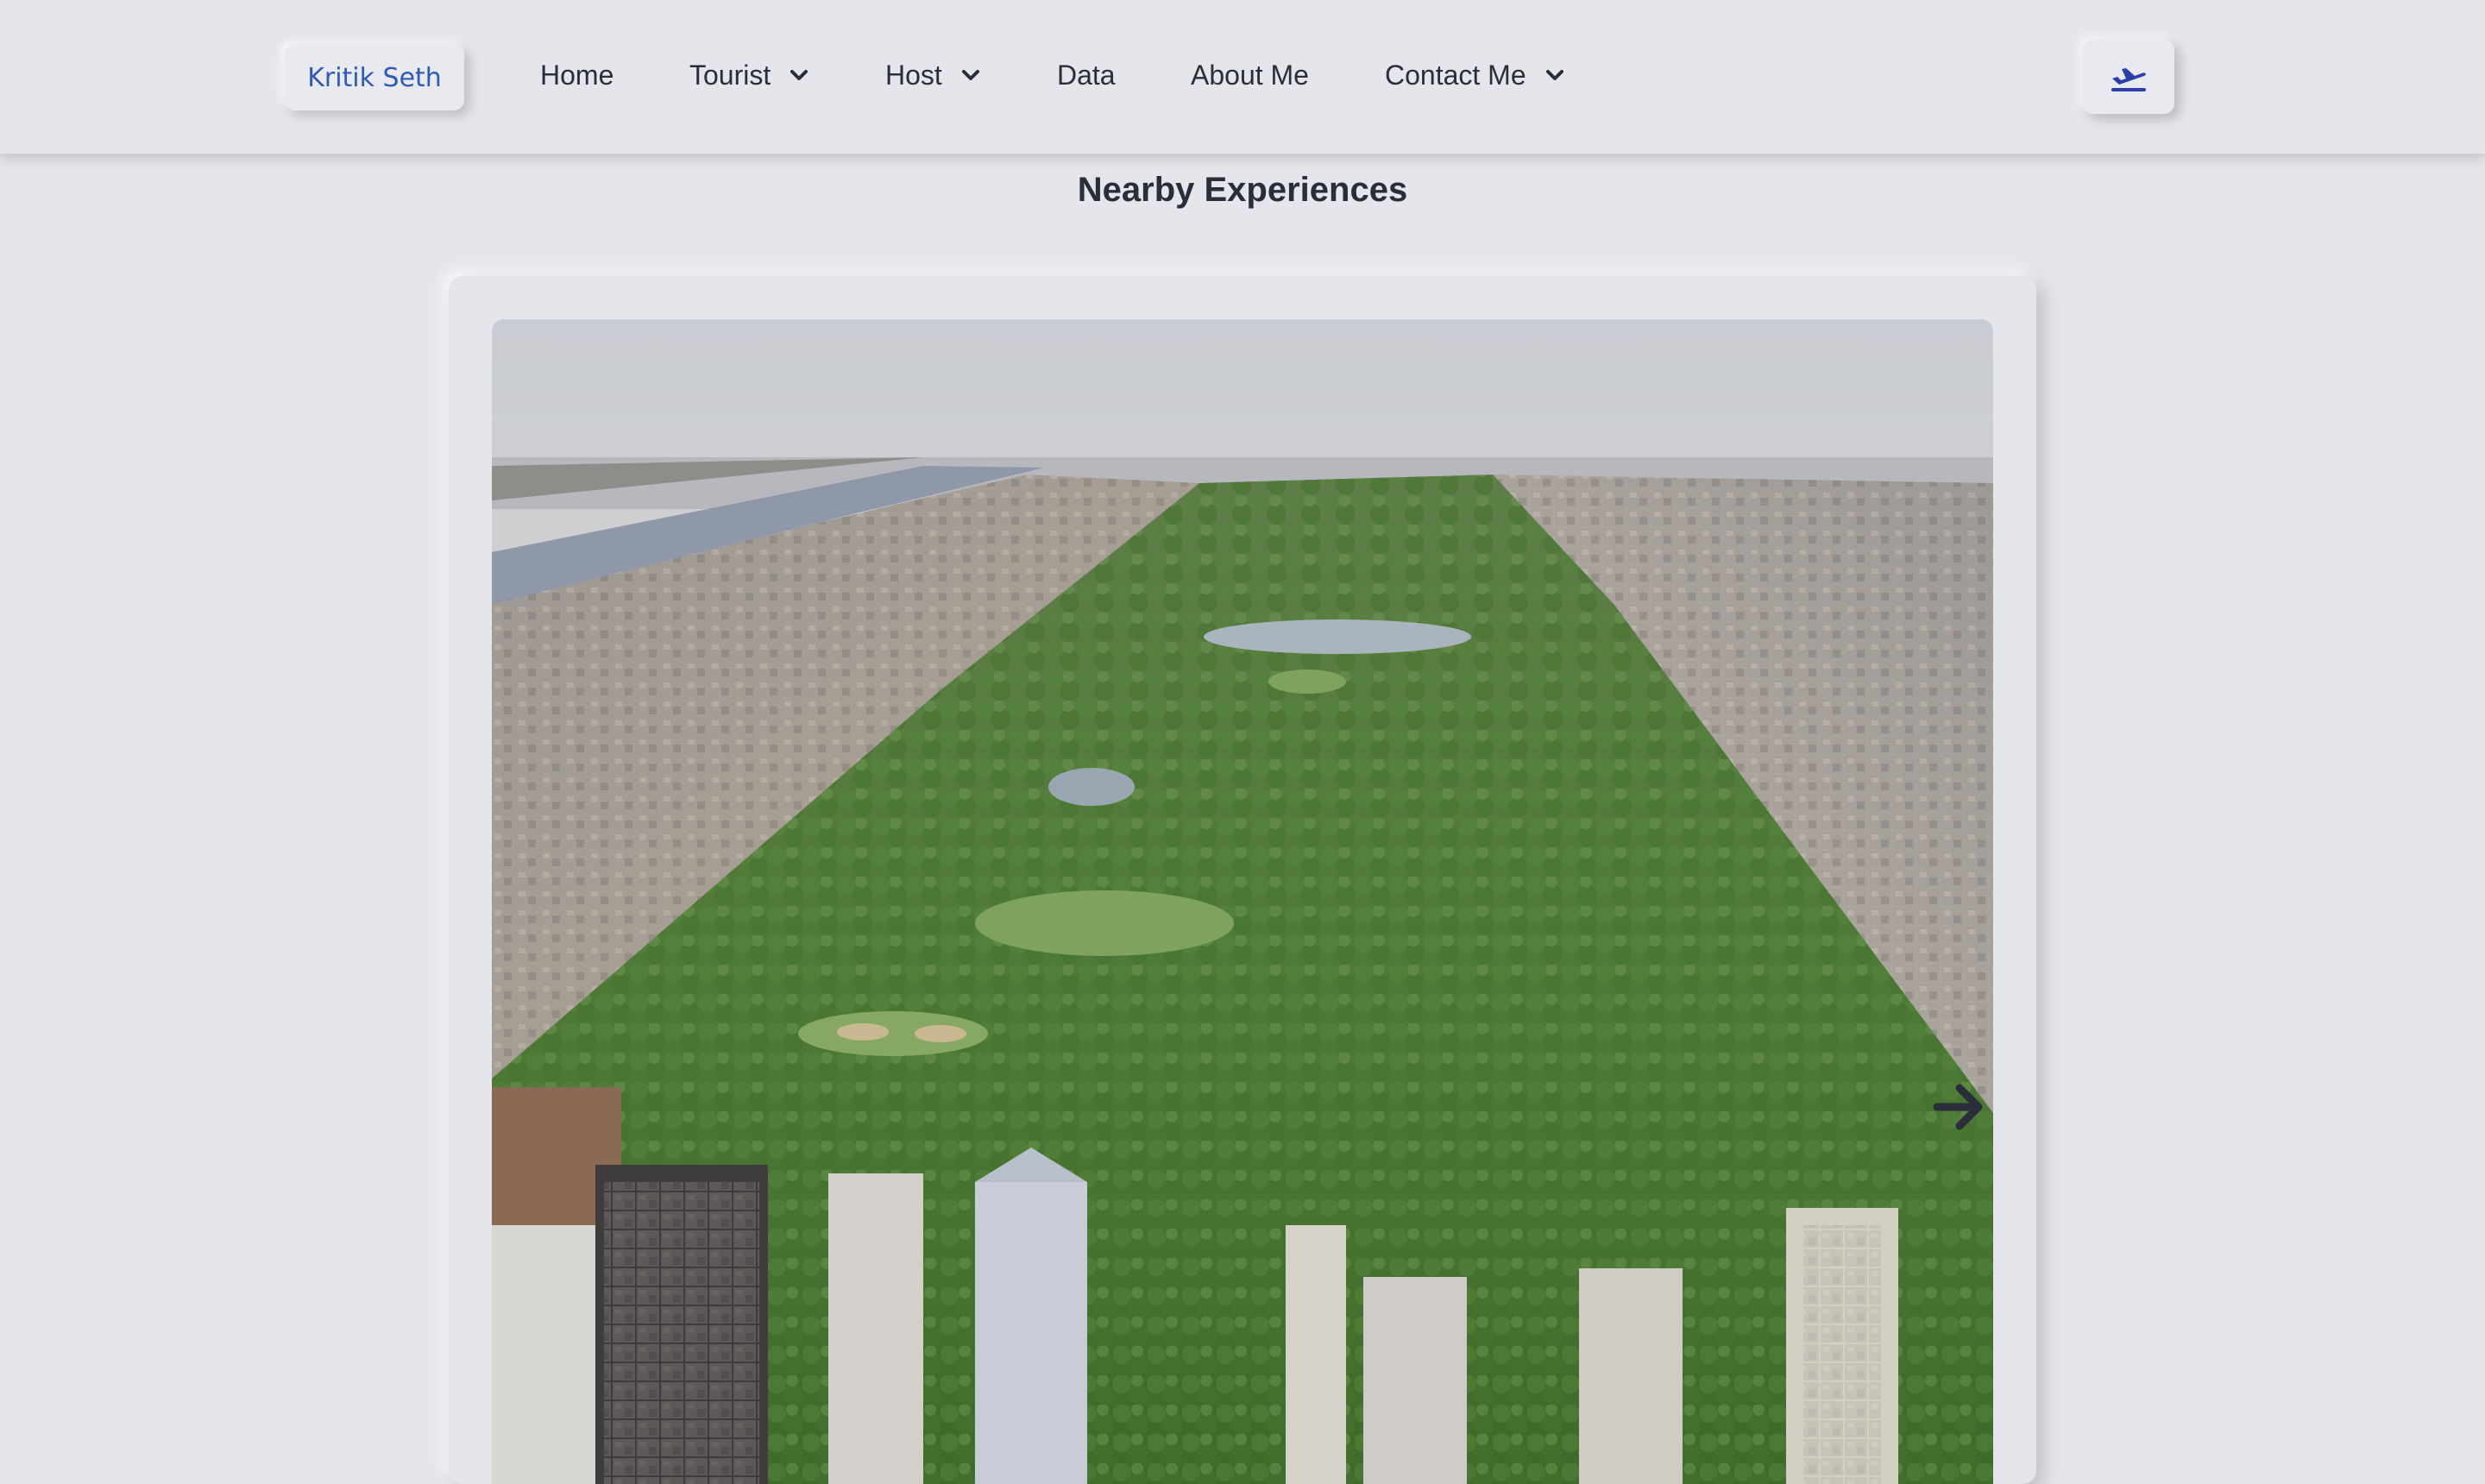 The width and height of the screenshot is (2485, 1484). I want to click on nav-item-home: Home, so click(576, 75).